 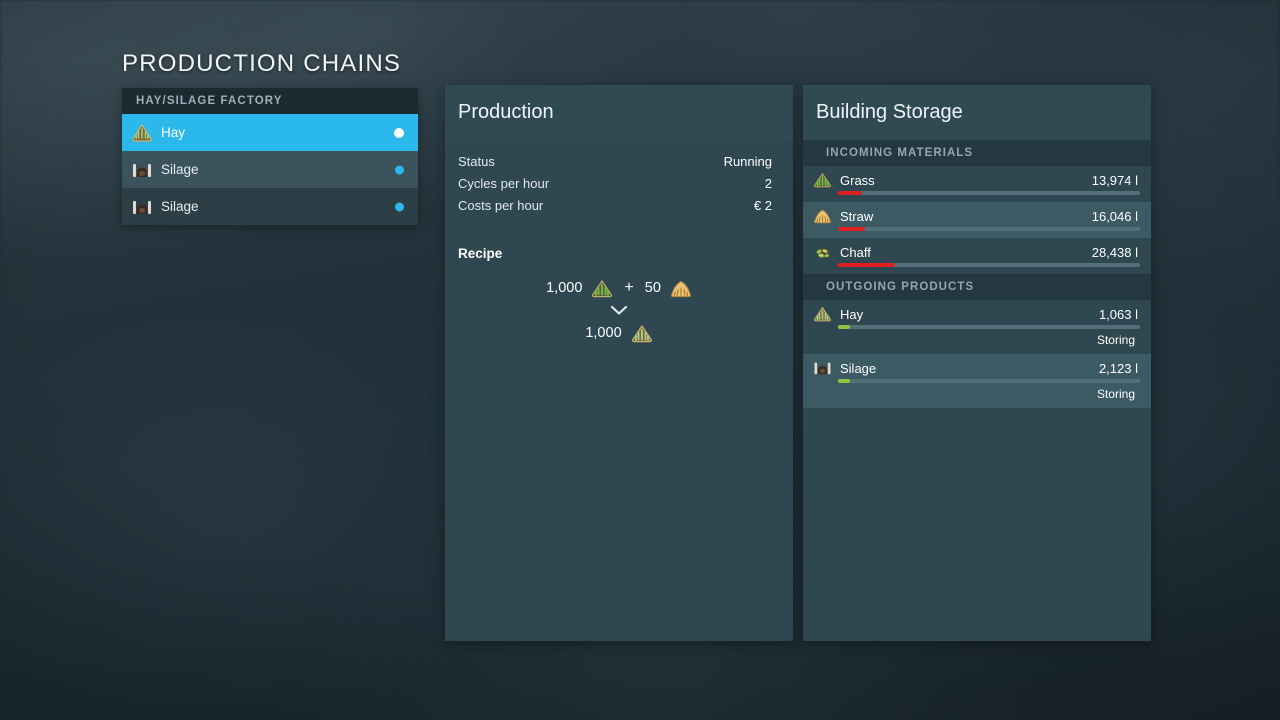 I want to click on chevron-down-icon, so click(x=619, y=310).